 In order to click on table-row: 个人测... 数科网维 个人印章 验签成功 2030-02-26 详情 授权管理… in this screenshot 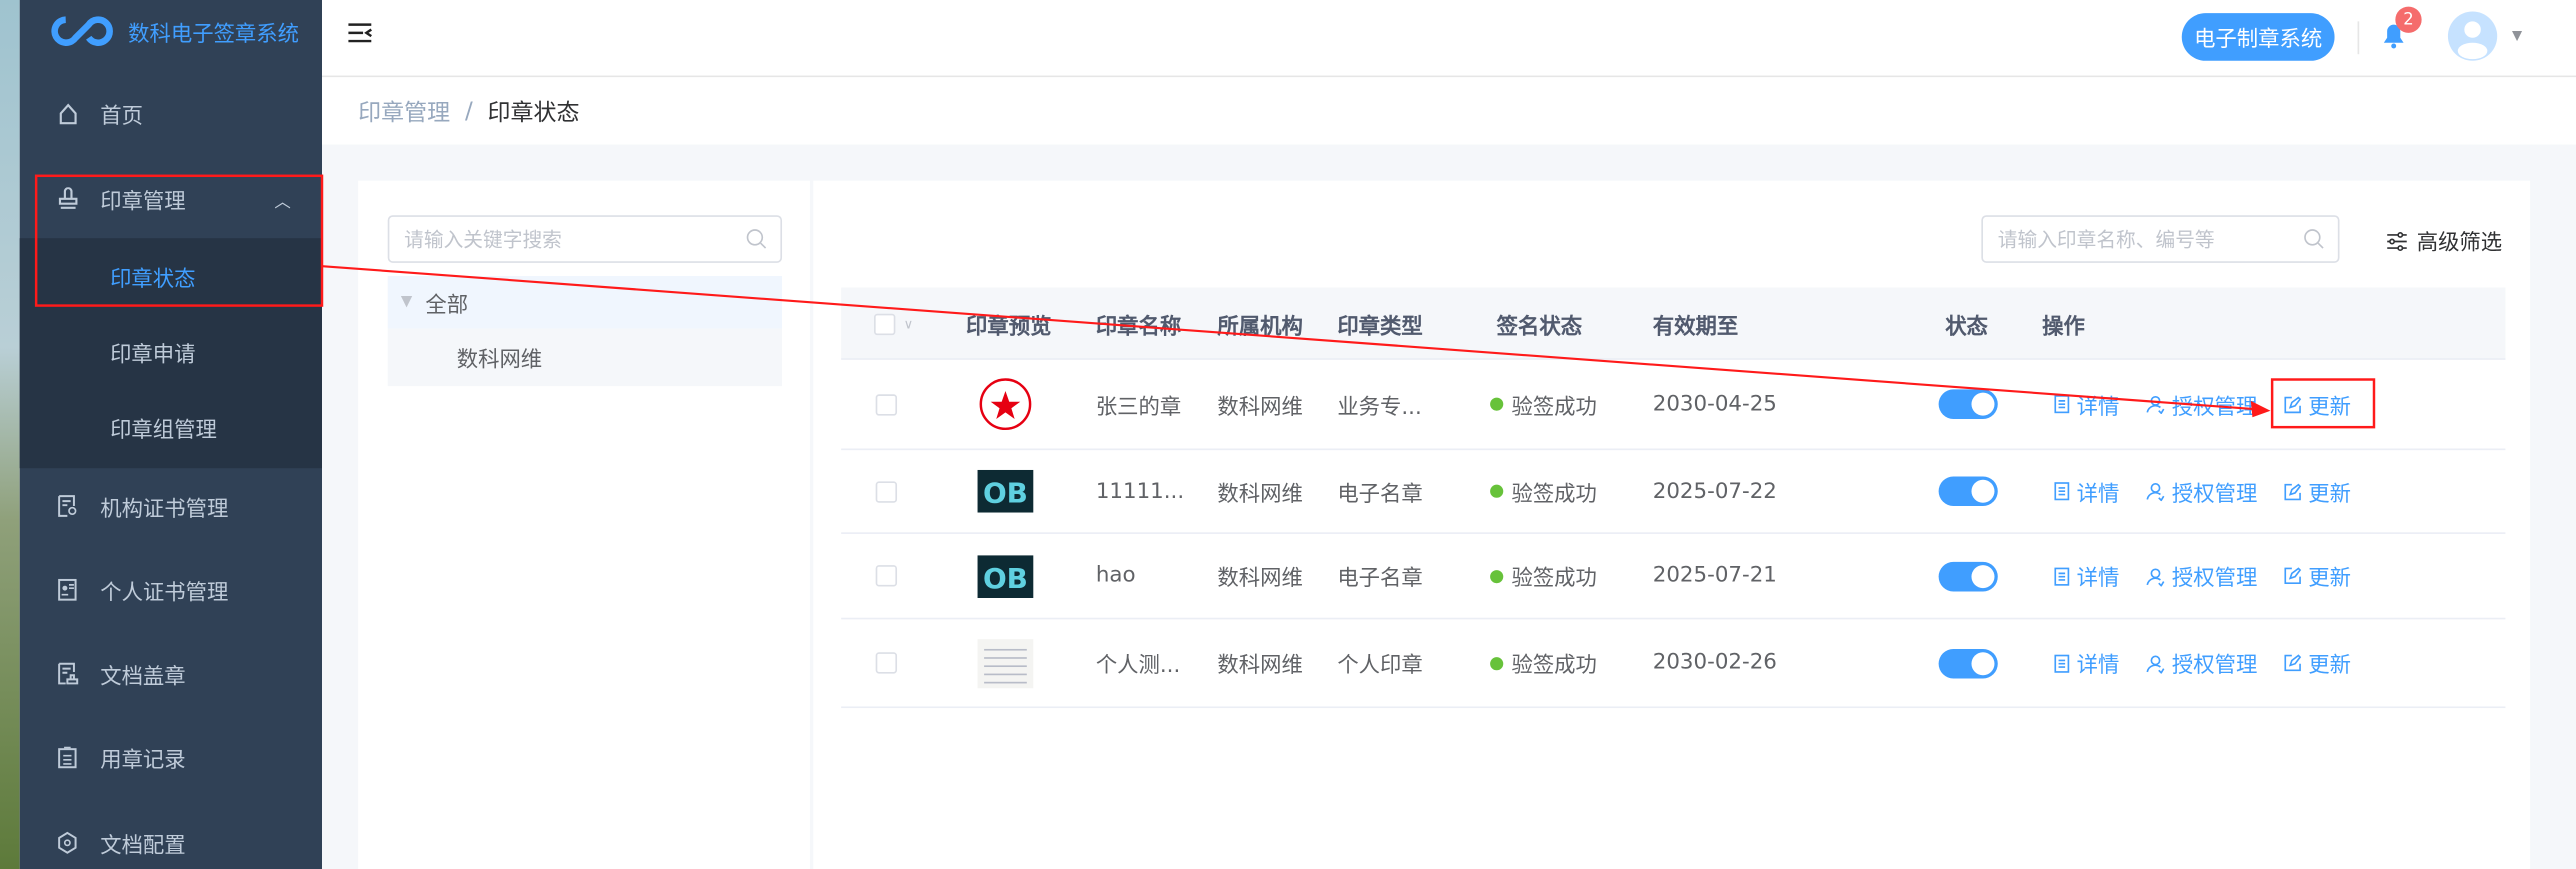, I will do `click(1673, 664)`.